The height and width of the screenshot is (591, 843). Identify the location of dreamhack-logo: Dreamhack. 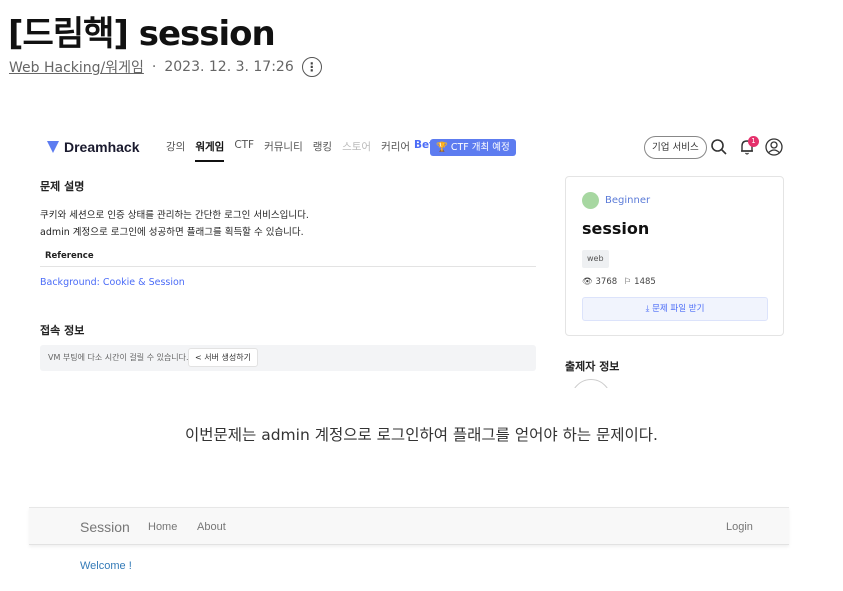
(93, 147).